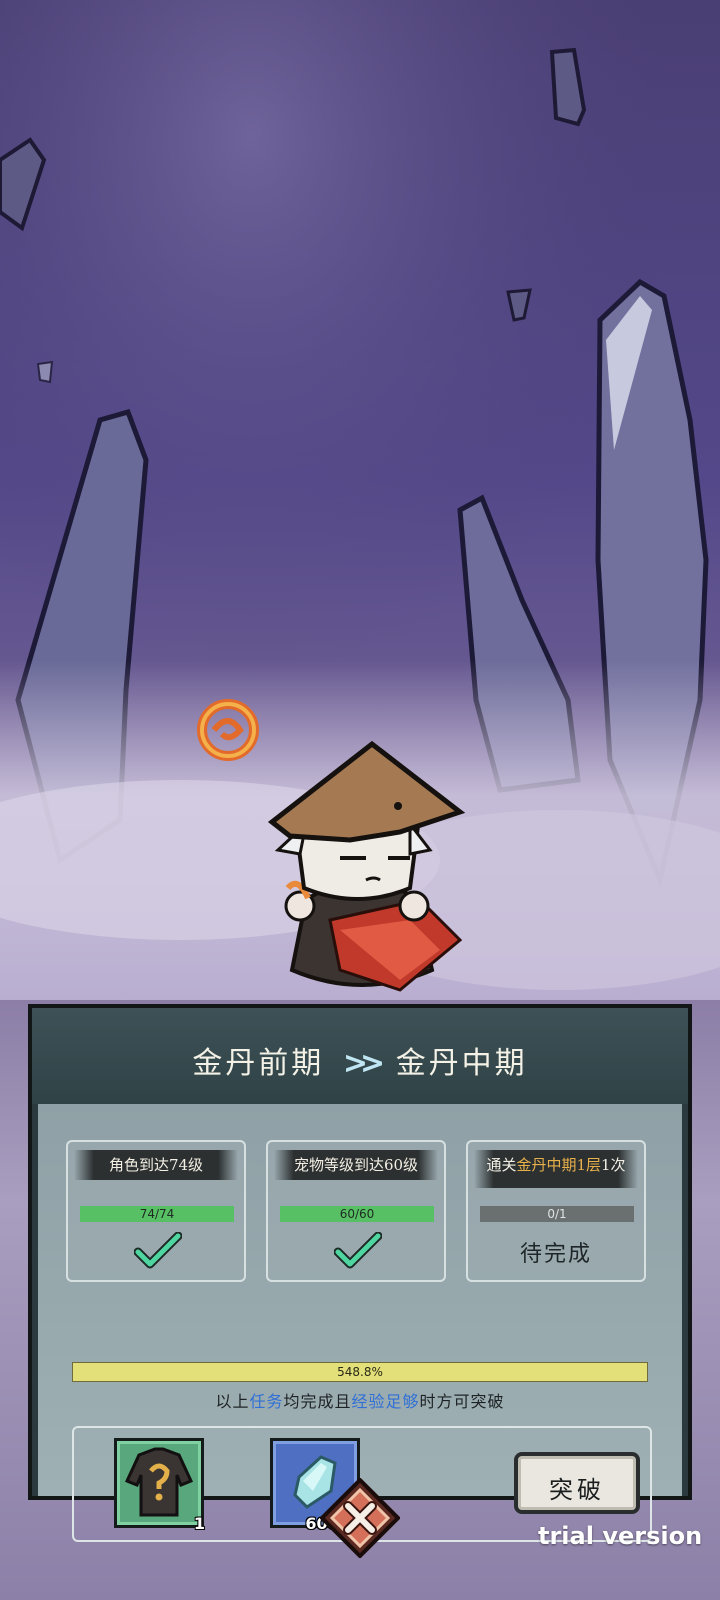 The height and width of the screenshot is (1600, 720). What do you see at coordinates (363, 1063) in the screenshot?
I see `double-arrow-icon: >>` at bounding box center [363, 1063].